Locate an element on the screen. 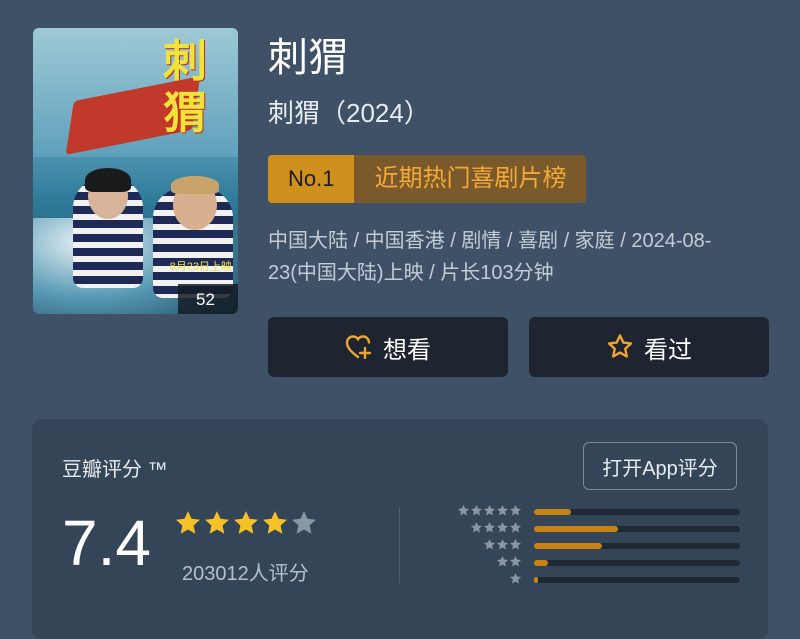 This screenshot has height=639, width=800. star-empty-icon is located at coordinates (304, 522).